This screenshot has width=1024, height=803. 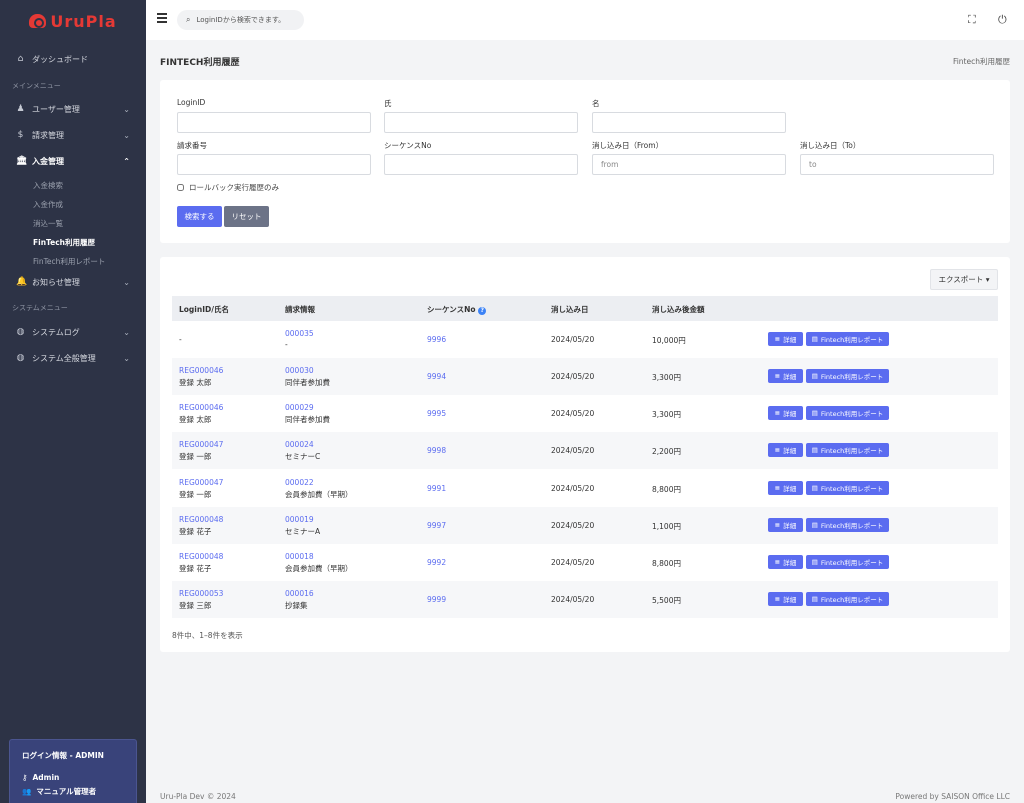 I want to click on loginid-field, so click(x=274, y=122).